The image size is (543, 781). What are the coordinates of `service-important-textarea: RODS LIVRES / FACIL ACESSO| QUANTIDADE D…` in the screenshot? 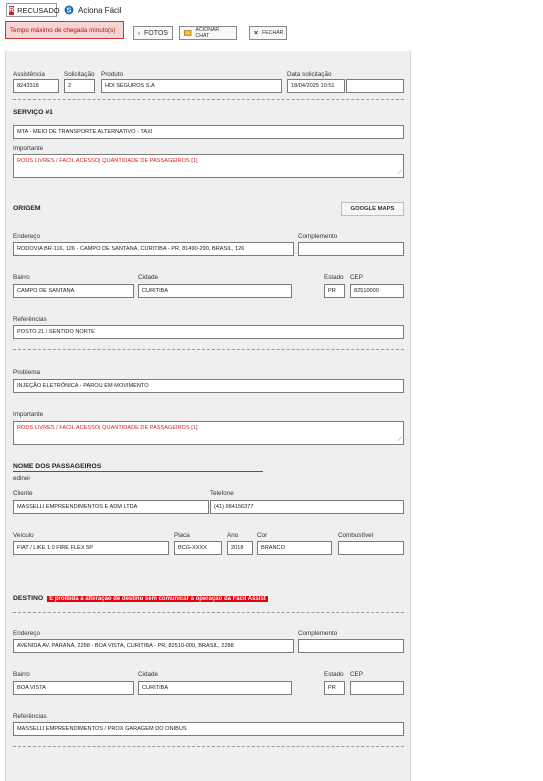 It's located at (208, 166).